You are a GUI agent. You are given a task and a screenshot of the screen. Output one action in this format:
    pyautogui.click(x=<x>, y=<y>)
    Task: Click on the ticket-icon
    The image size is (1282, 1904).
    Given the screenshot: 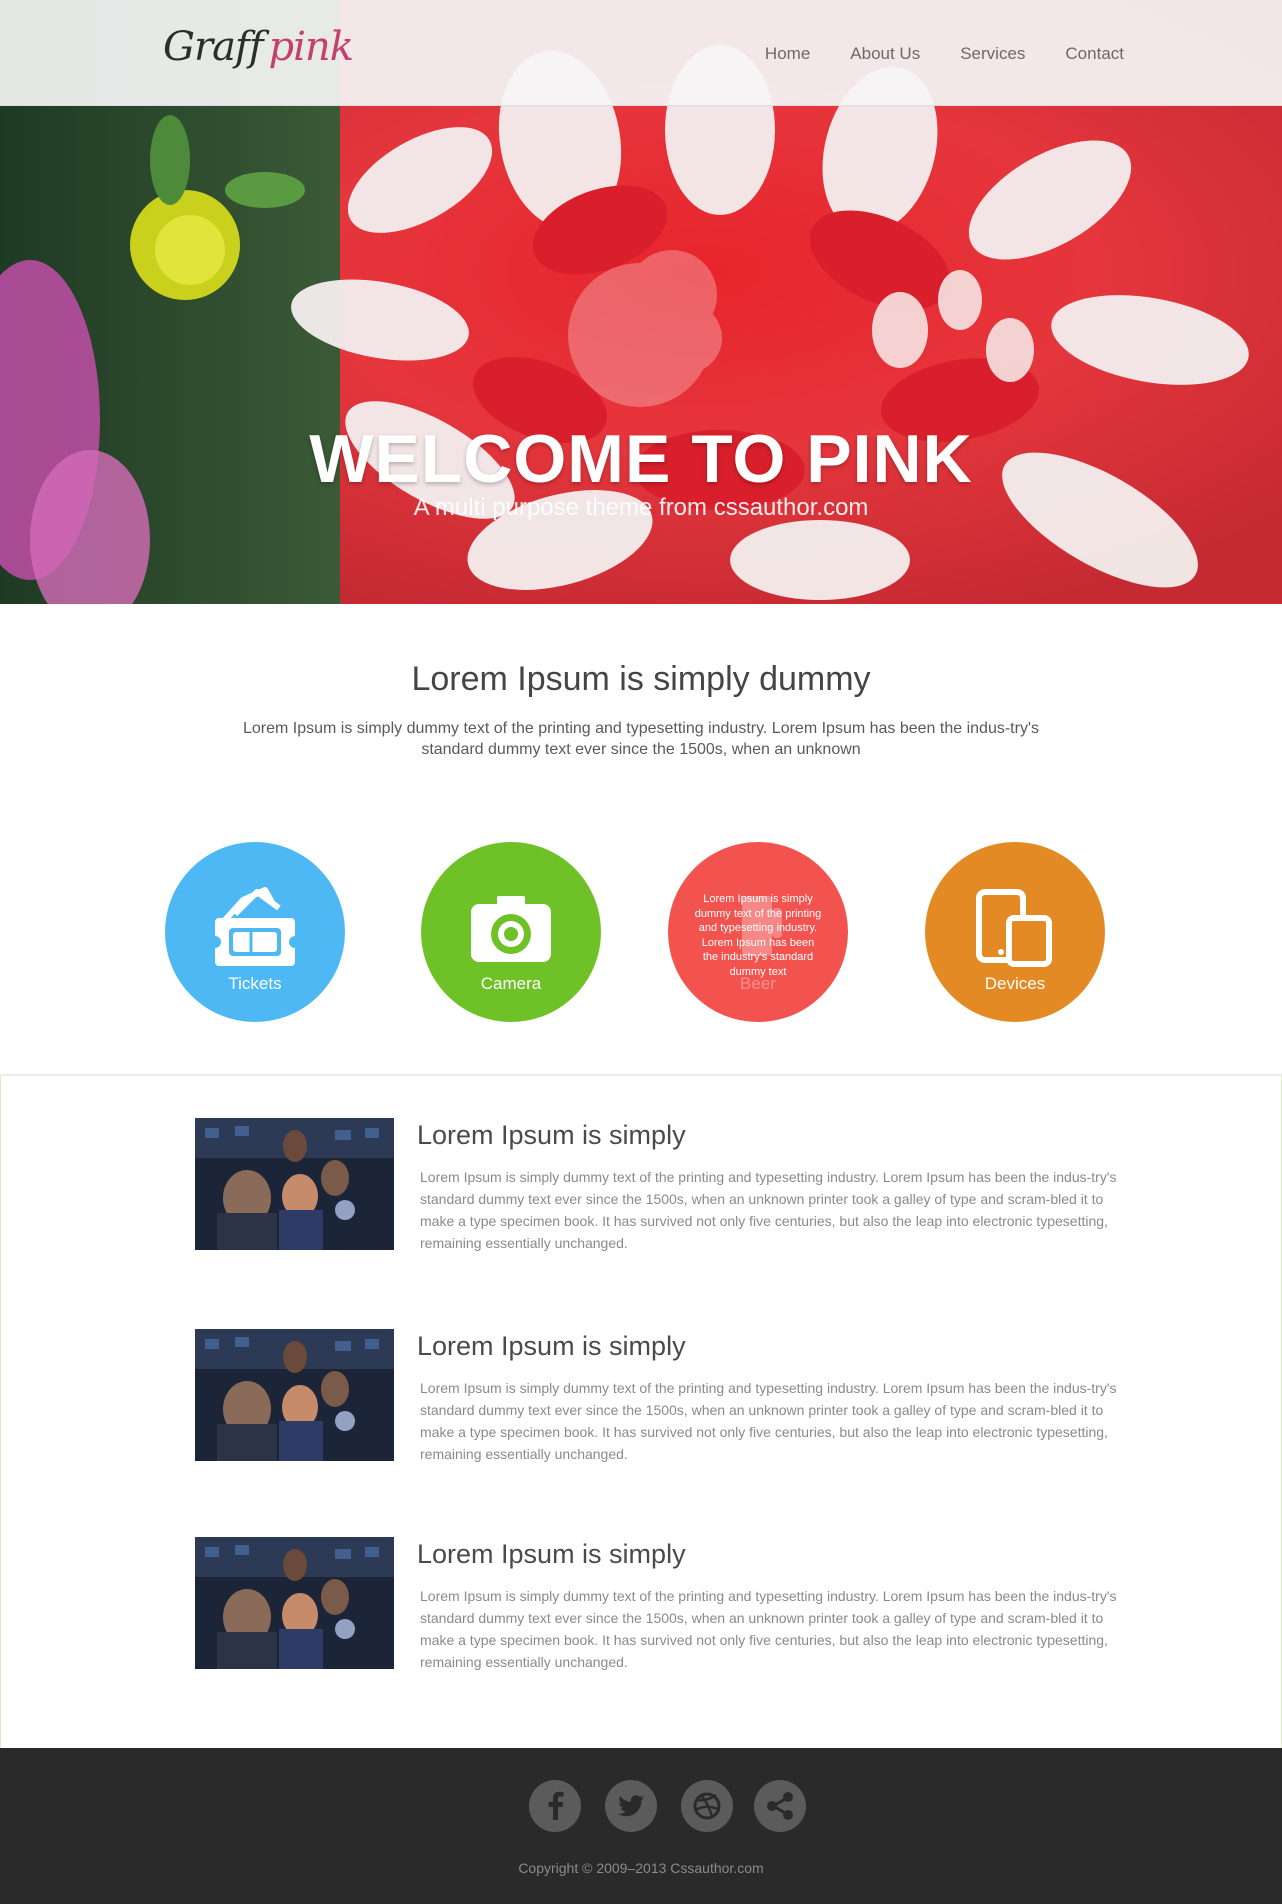 What is the action you would take?
    pyautogui.click(x=255, y=926)
    